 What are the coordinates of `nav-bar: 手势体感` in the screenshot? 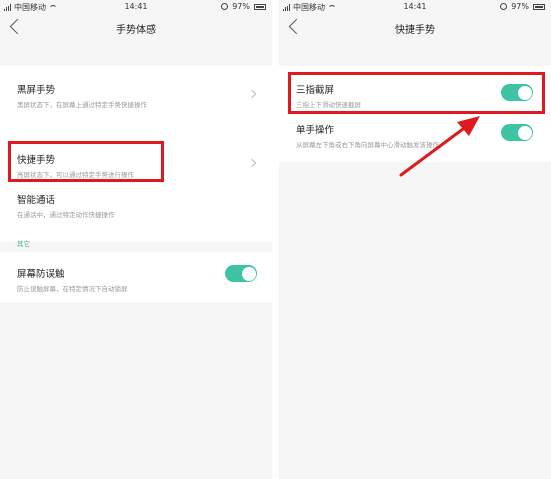 It's located at (136, 27).